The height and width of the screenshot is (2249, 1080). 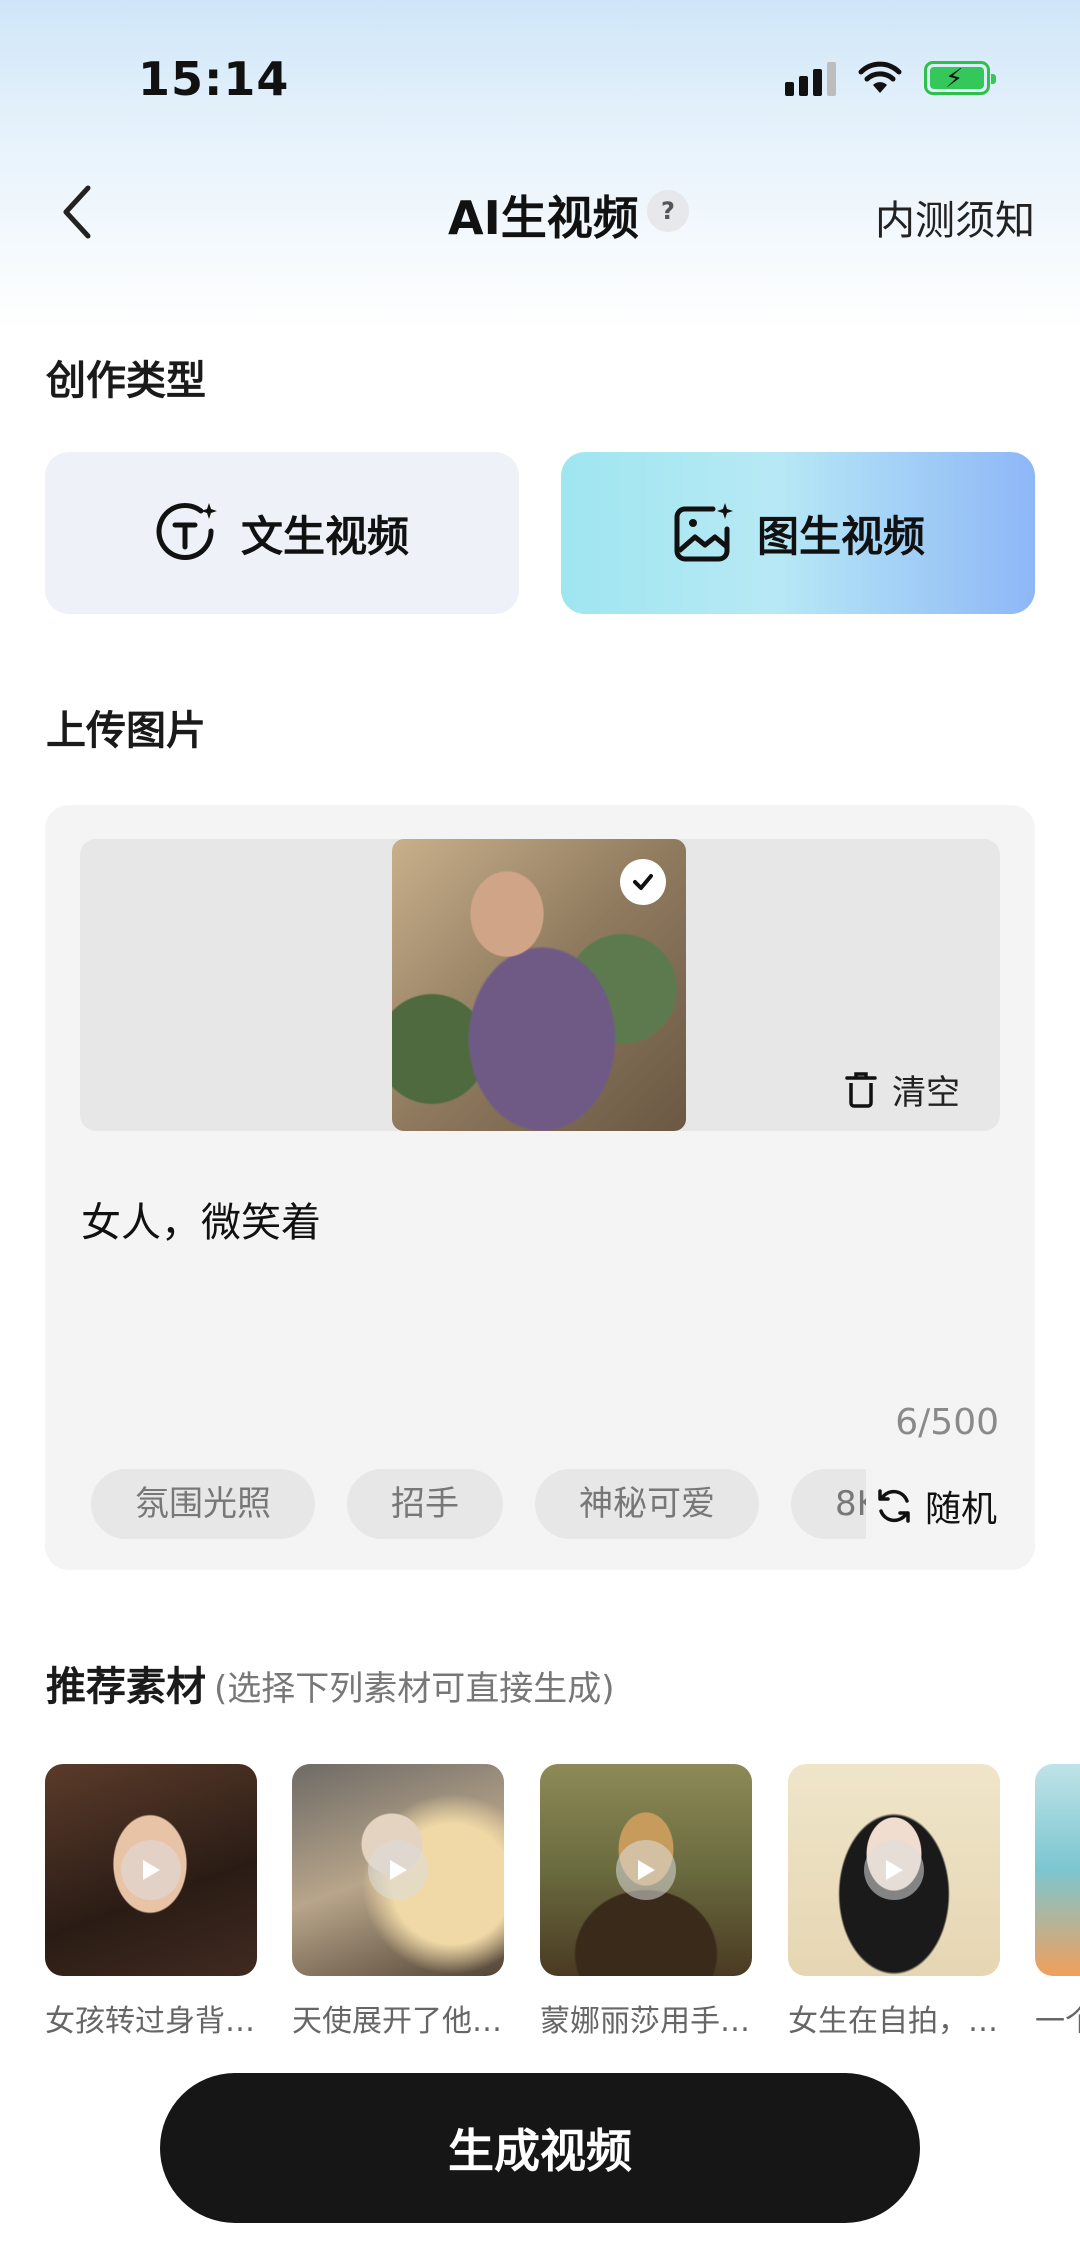 I want to click on prompt-chip: 8K, so click(x=828, y=1504).